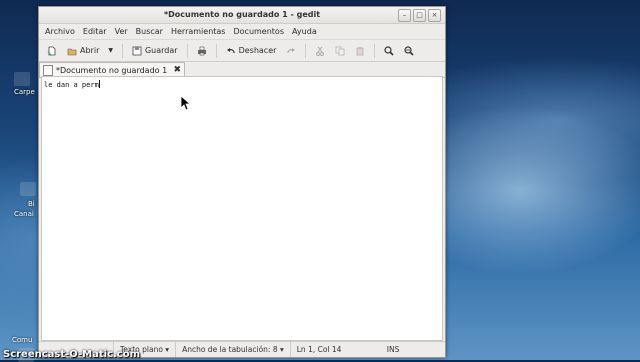 The image size is (640, 362). I want to click on menu-herramientas: Herramientas, so click(198, 31).